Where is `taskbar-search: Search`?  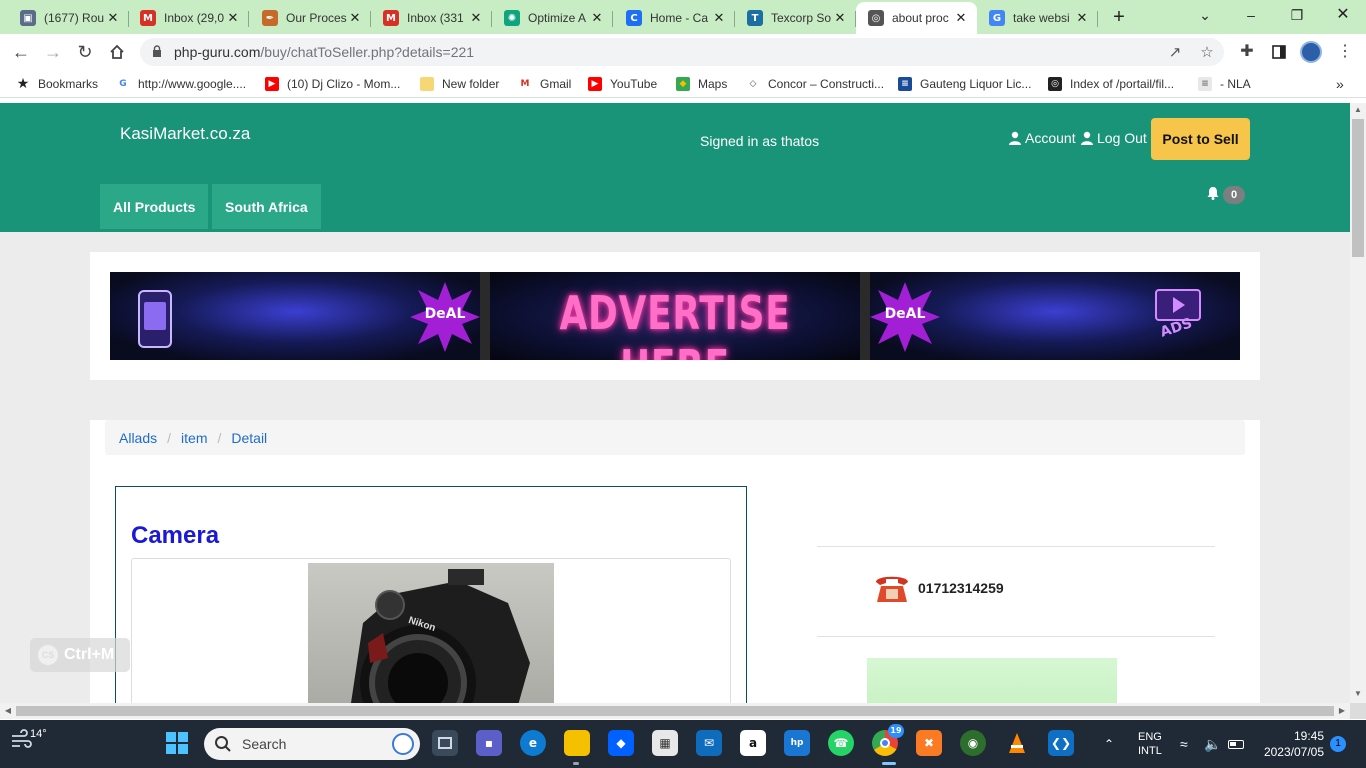 taskbar-search: Search is located at coordinates (312, 744).